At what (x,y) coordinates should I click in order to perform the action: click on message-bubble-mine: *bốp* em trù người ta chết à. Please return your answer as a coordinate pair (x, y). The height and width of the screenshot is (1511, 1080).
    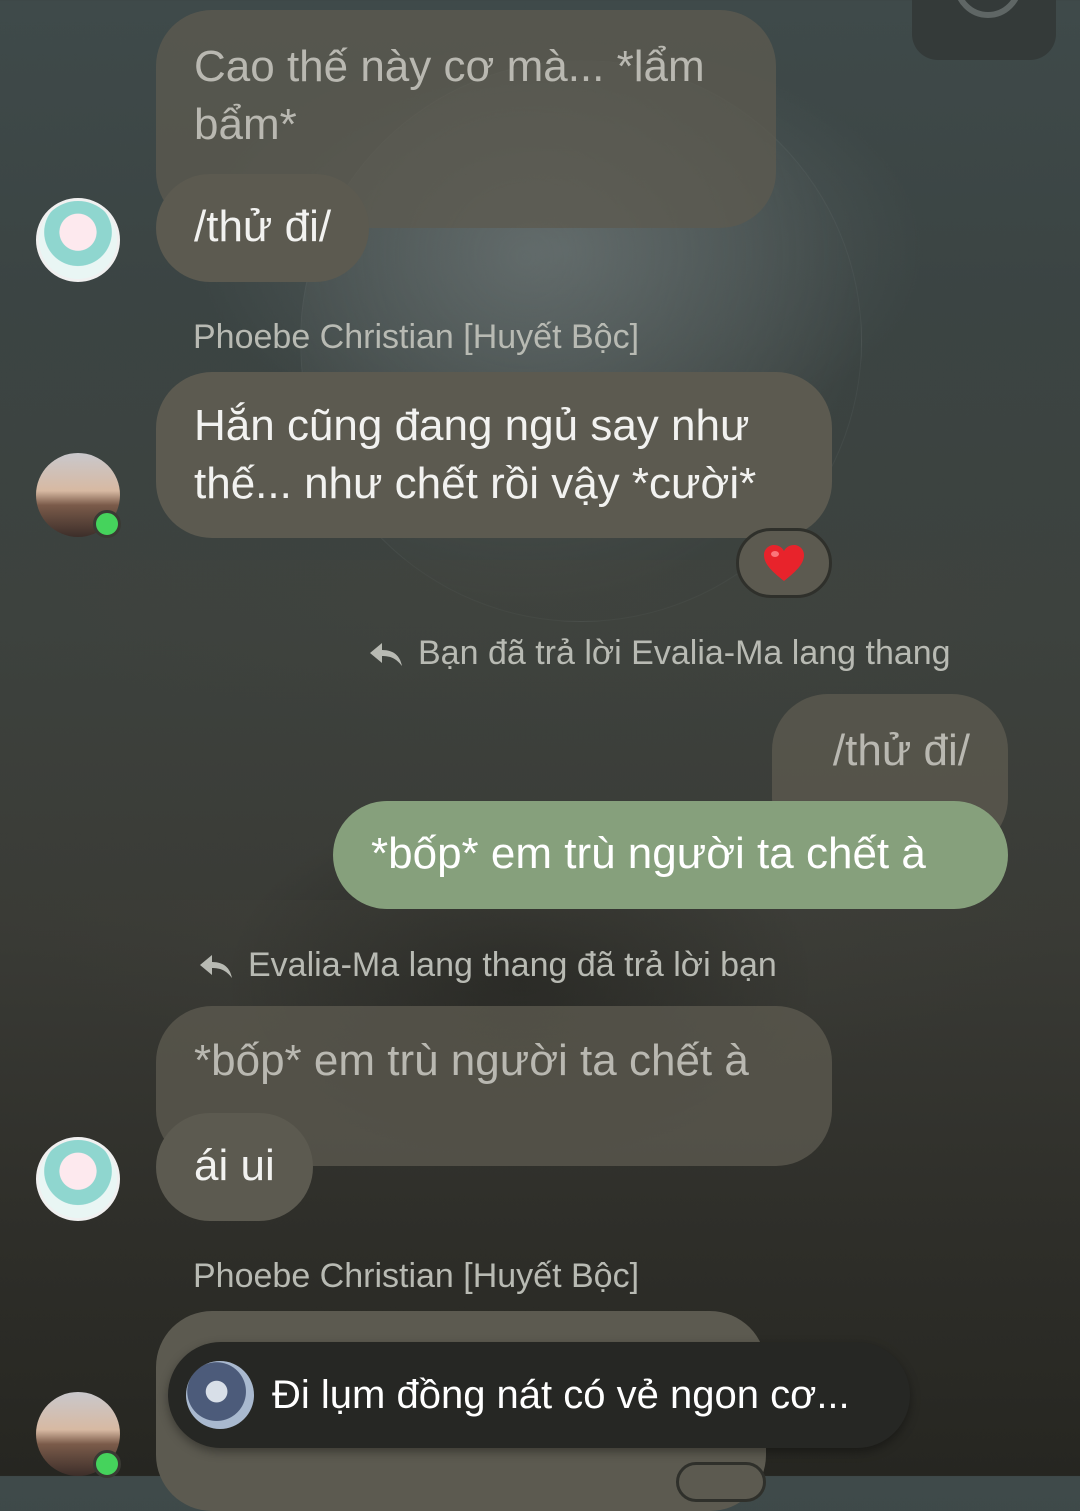
    Looking at the image, I should click on (670, 855).